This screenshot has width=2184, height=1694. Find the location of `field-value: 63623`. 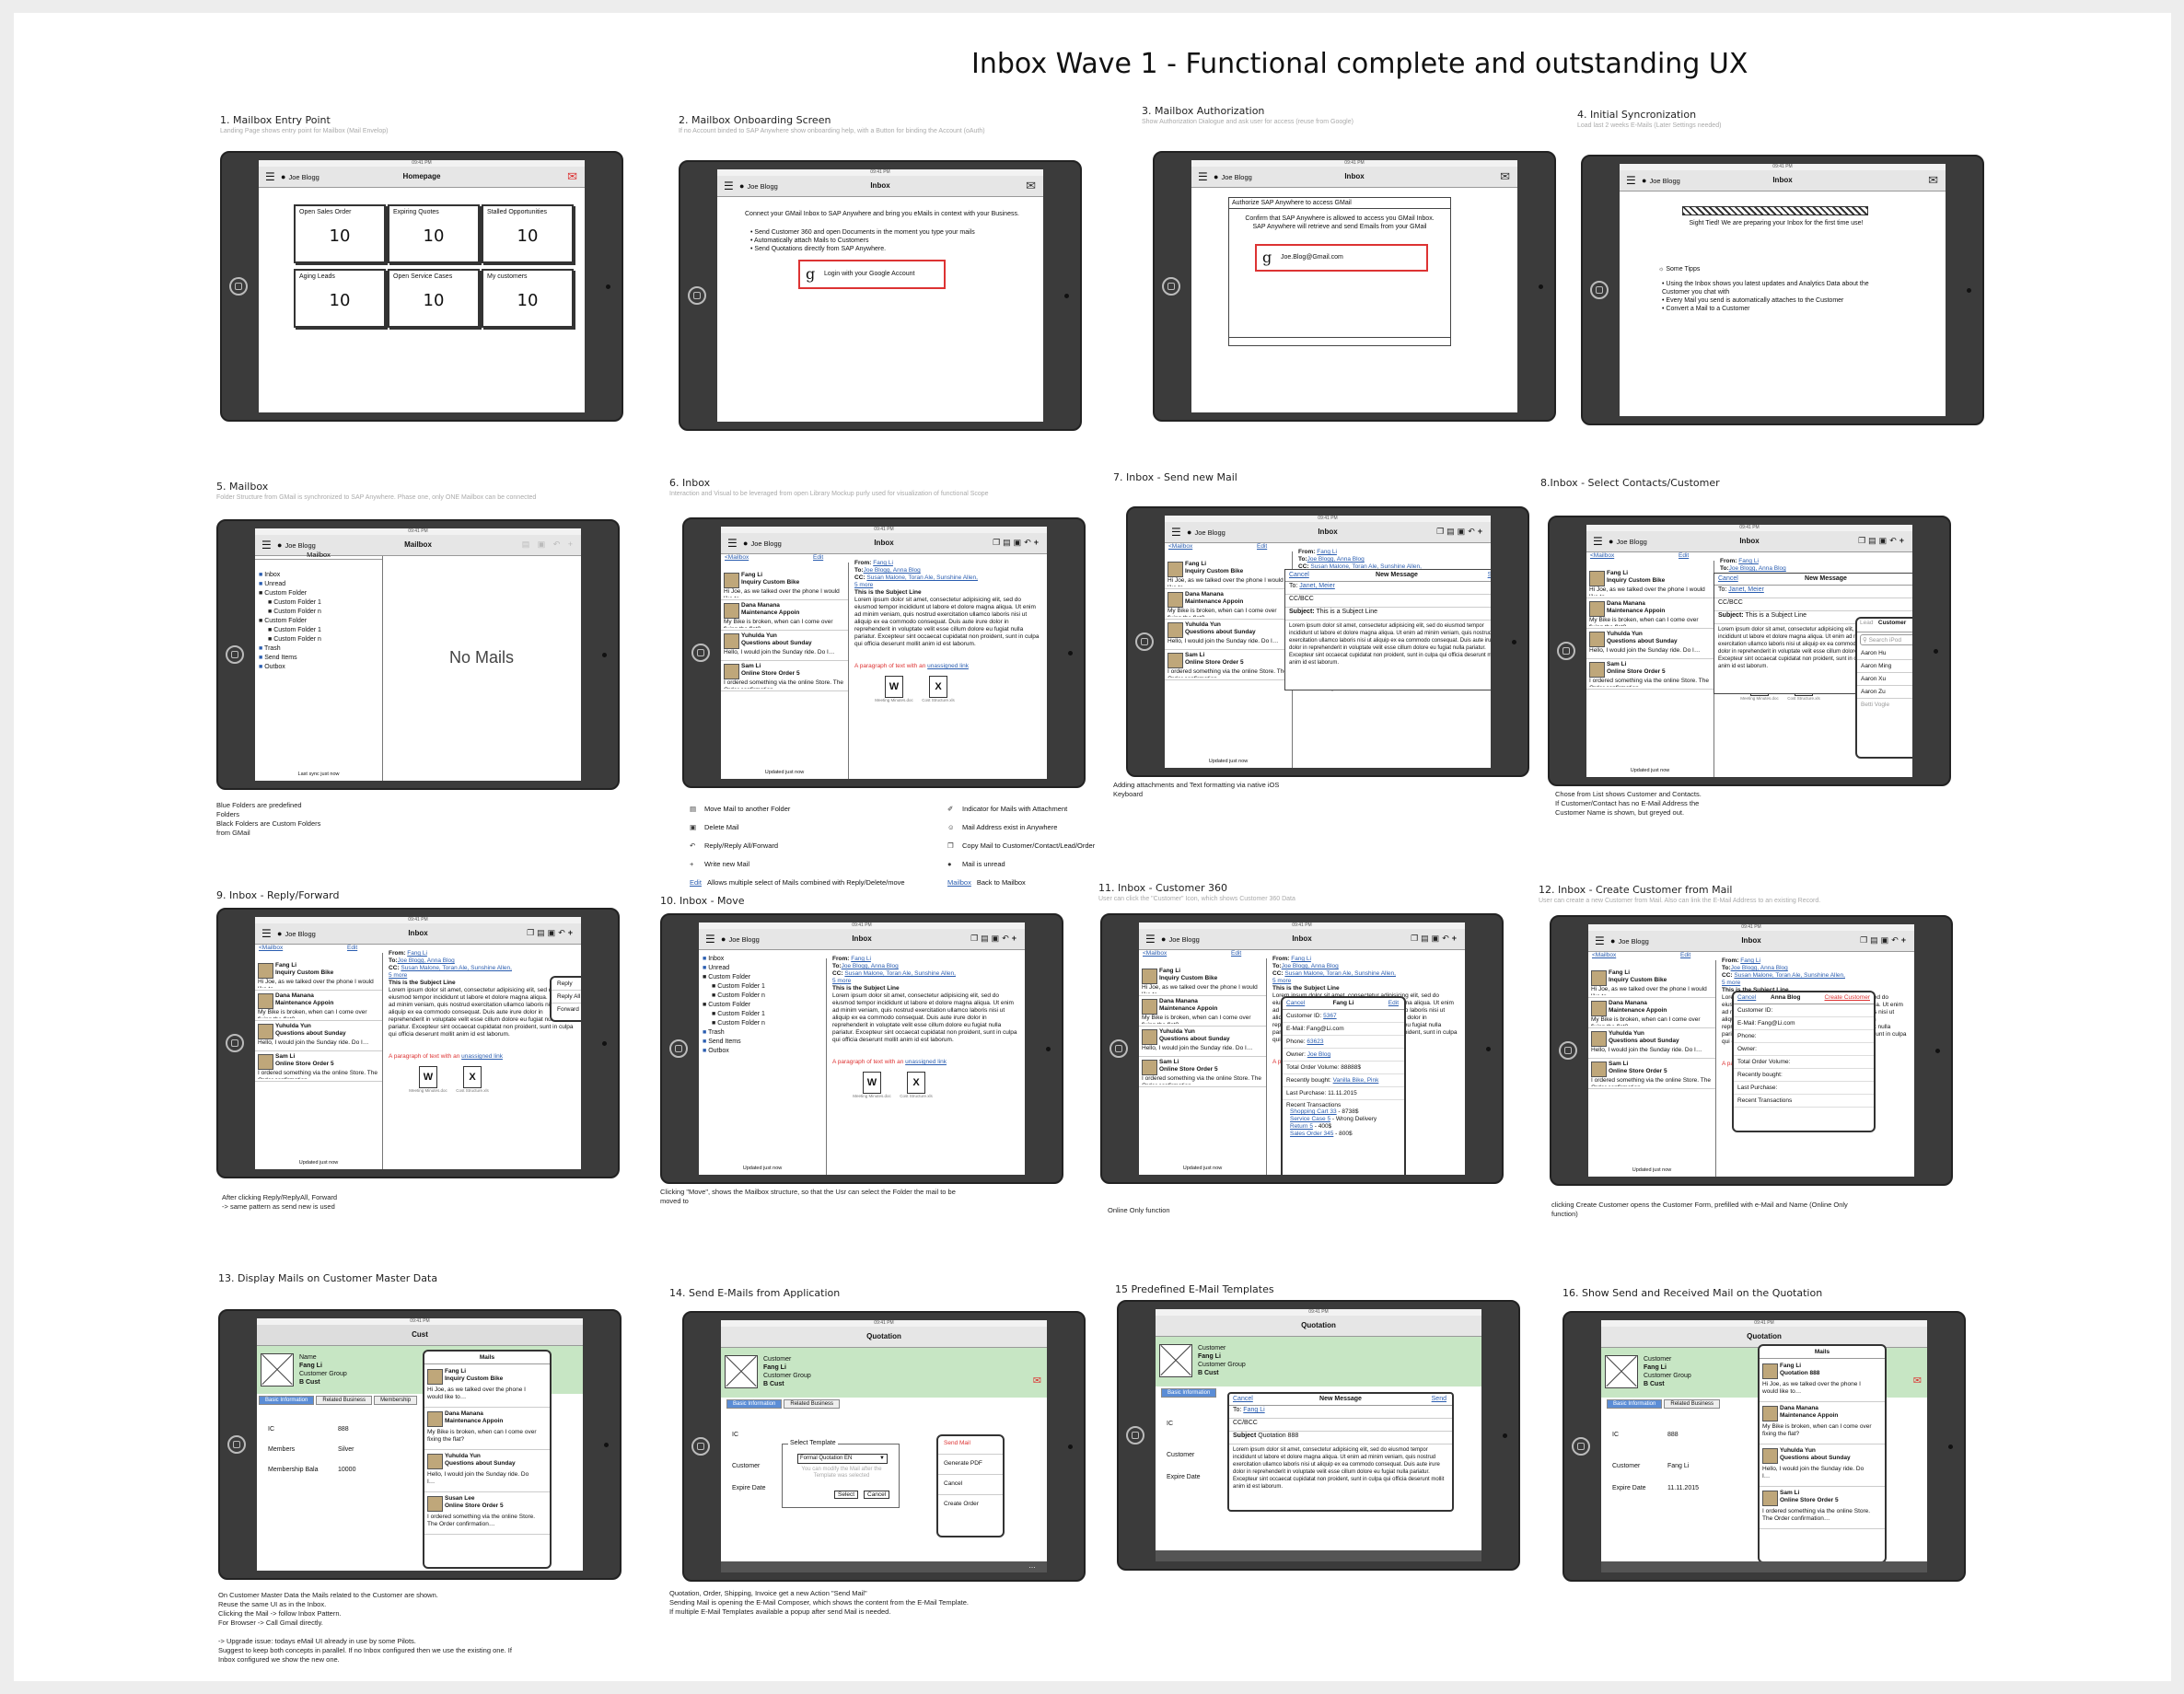

field-value: 63623 is located at coordinates (1315, 1041).